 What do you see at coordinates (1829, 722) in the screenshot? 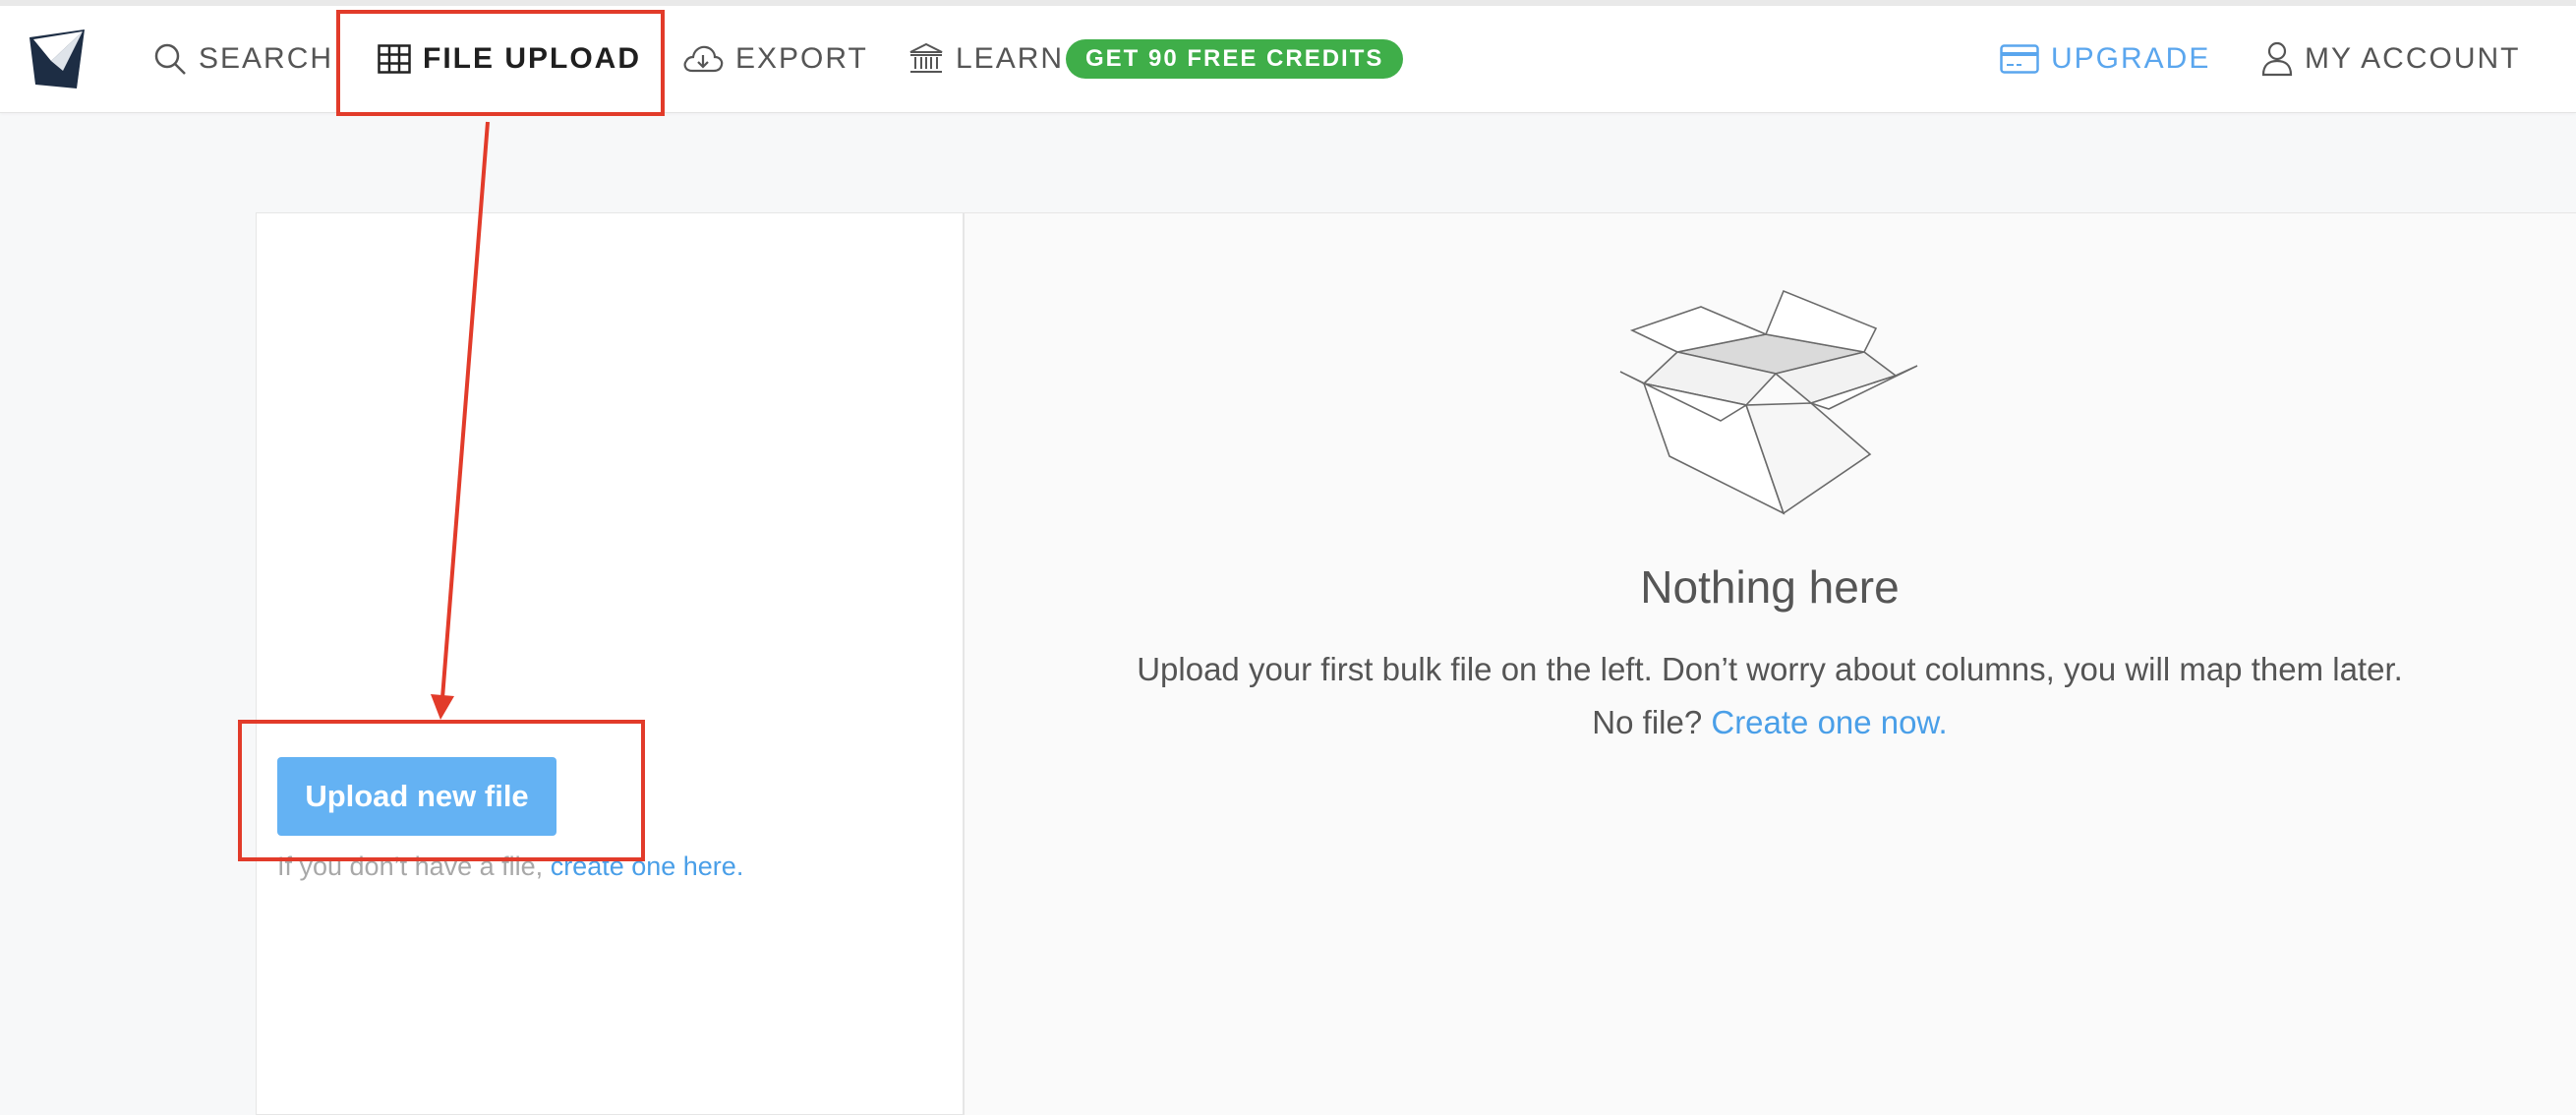
I see `create-one-now-link: Create one now.` at bounding box center [1829, 722].